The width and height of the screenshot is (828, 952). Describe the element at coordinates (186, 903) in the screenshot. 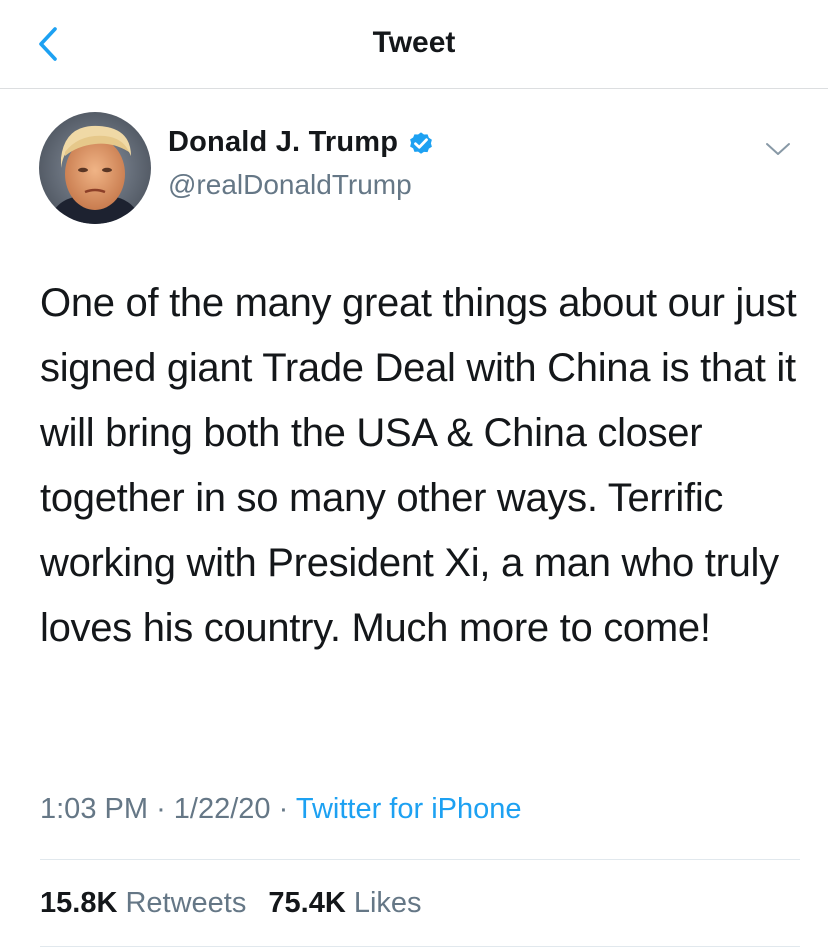

I see `retweets-label: Retweets` at that location.